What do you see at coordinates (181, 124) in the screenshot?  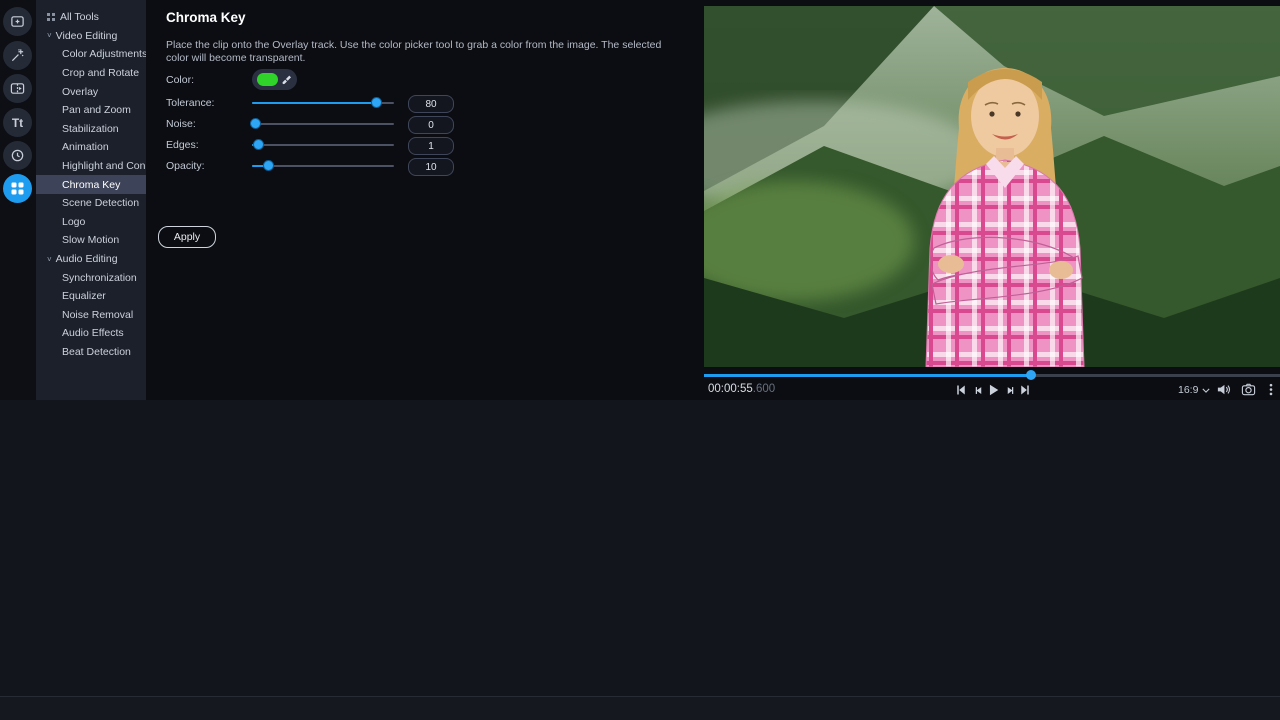 I see `slider-label: Noise:` at bounding box center [181, 124].